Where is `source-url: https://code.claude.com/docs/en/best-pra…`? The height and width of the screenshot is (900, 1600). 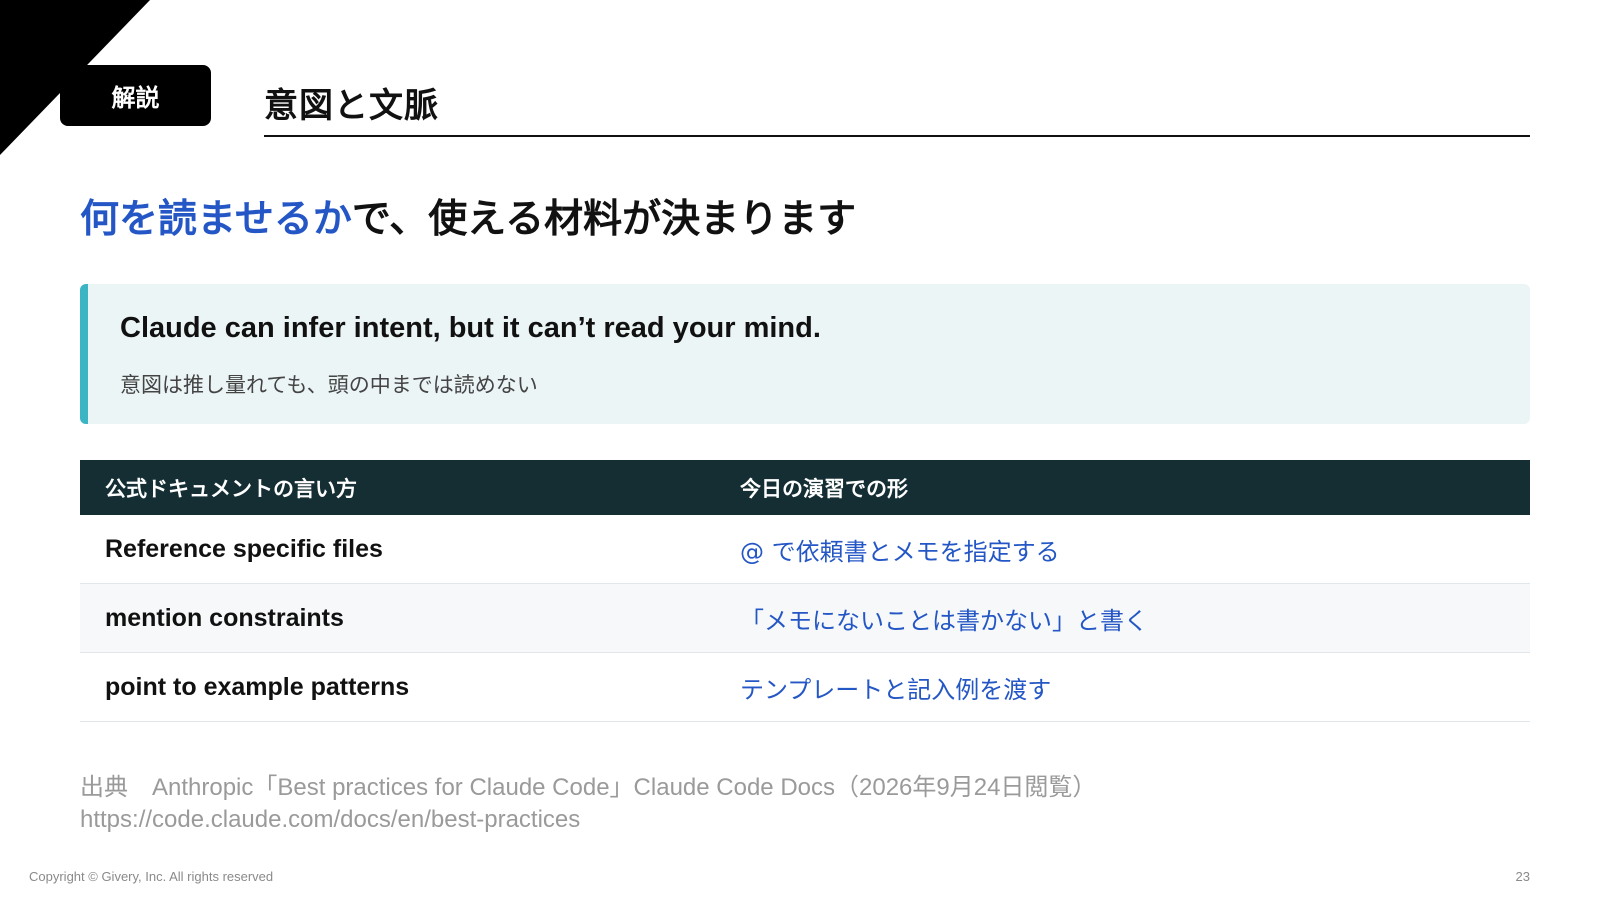
source-url: https://code.claude.com/docs/en/best-pra… is located at coordinates (330, 819).